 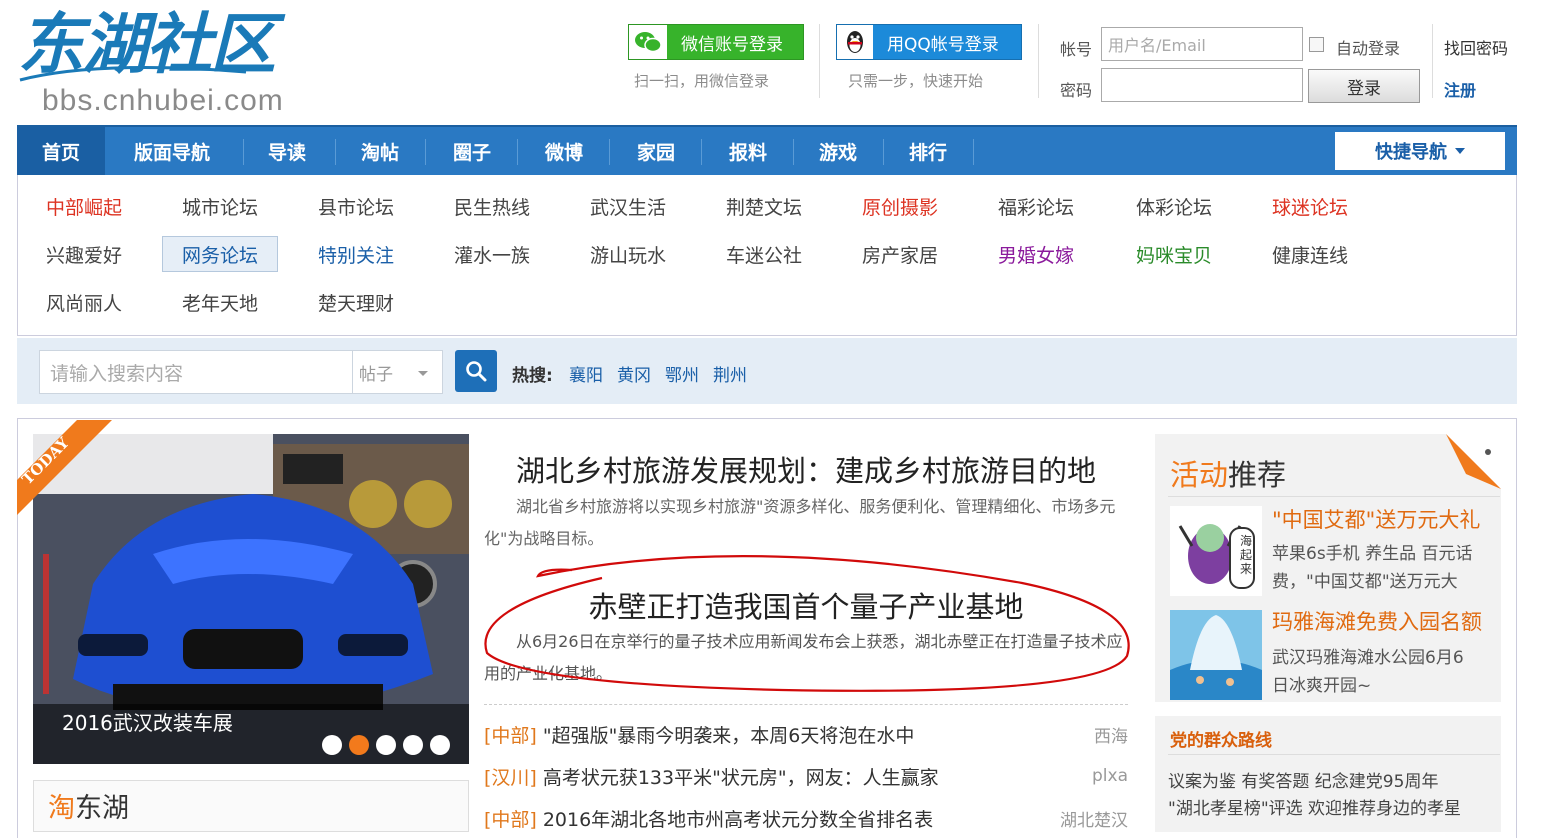 What do you see at coordinates (196, 372) in the screenshot?
I see `search-input: 请输入搜索内容` at bounding box center [196, 372].